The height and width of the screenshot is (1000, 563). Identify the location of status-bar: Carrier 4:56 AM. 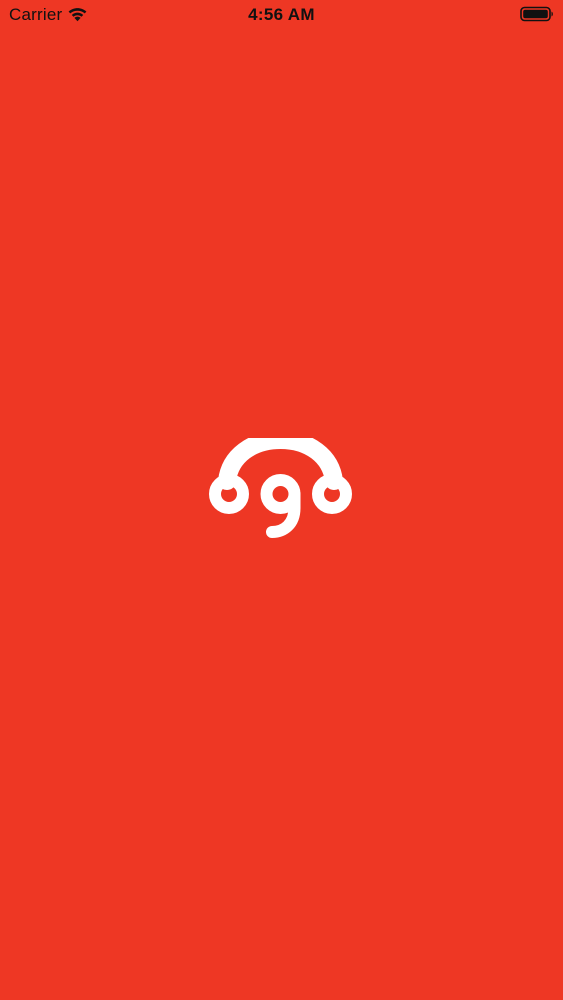
(281, 15).